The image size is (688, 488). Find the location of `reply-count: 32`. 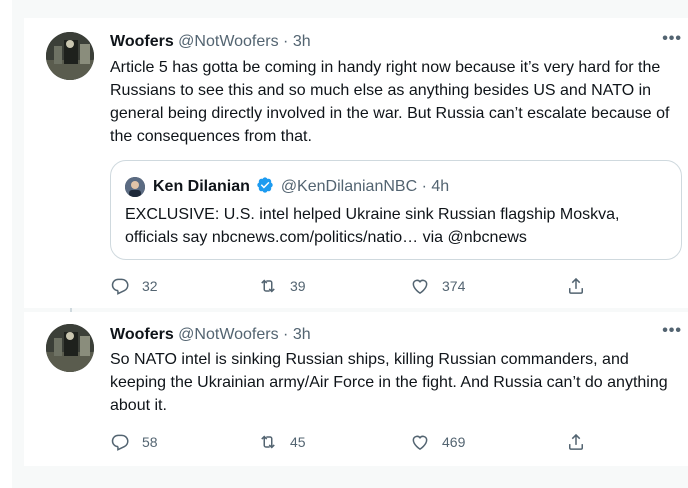

reply-count: 32 is located at coordinates (150, 286).